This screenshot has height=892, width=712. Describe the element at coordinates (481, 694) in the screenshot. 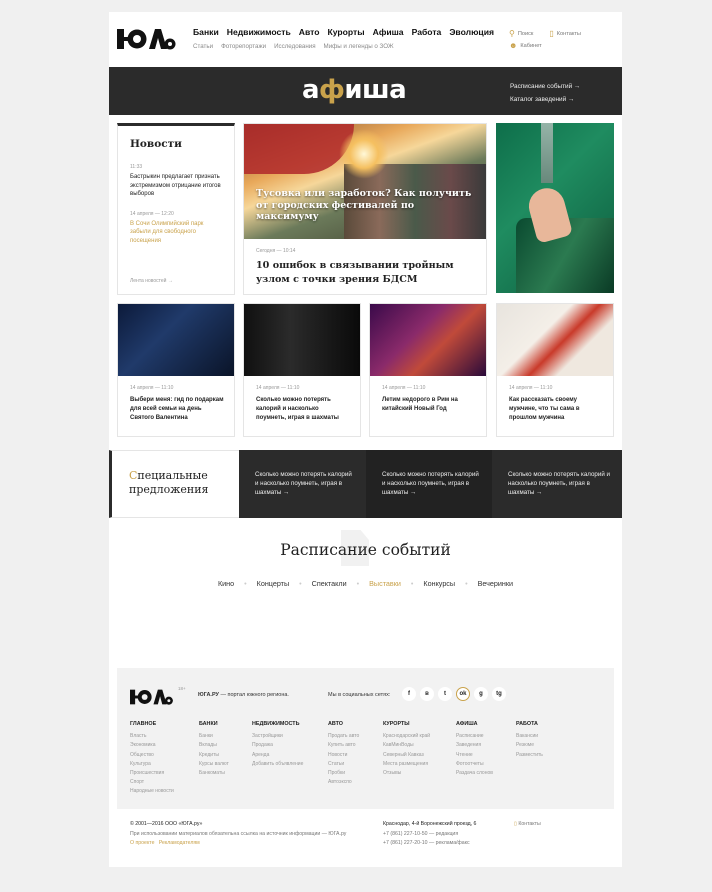

I see `google-icon: g` at that location.